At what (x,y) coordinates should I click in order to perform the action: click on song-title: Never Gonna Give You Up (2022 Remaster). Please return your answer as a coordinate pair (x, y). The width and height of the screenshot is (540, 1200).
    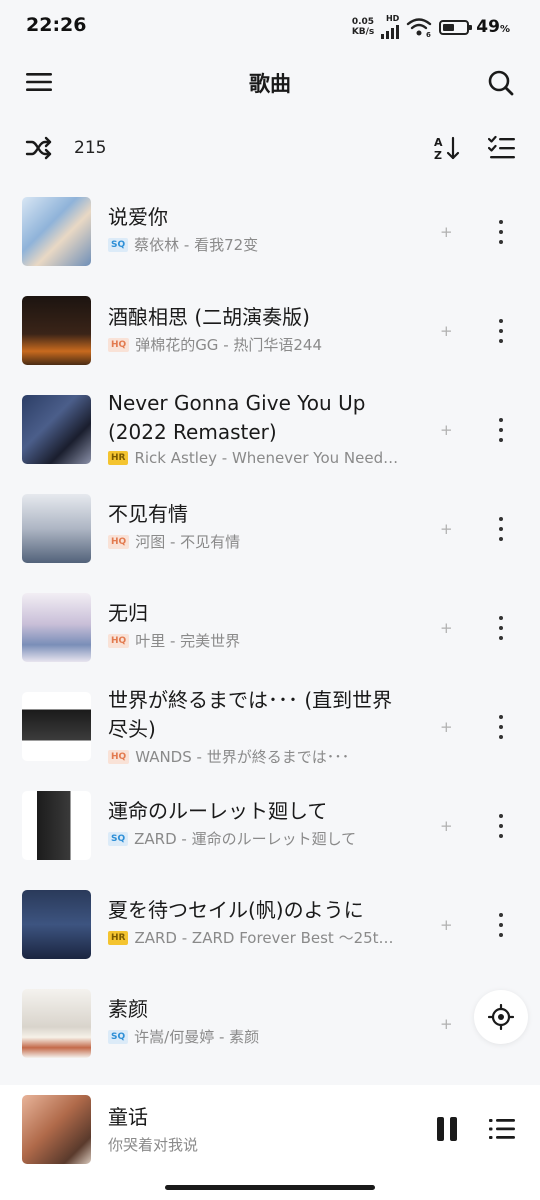
    Looking at the image, I should click on (237, 417).